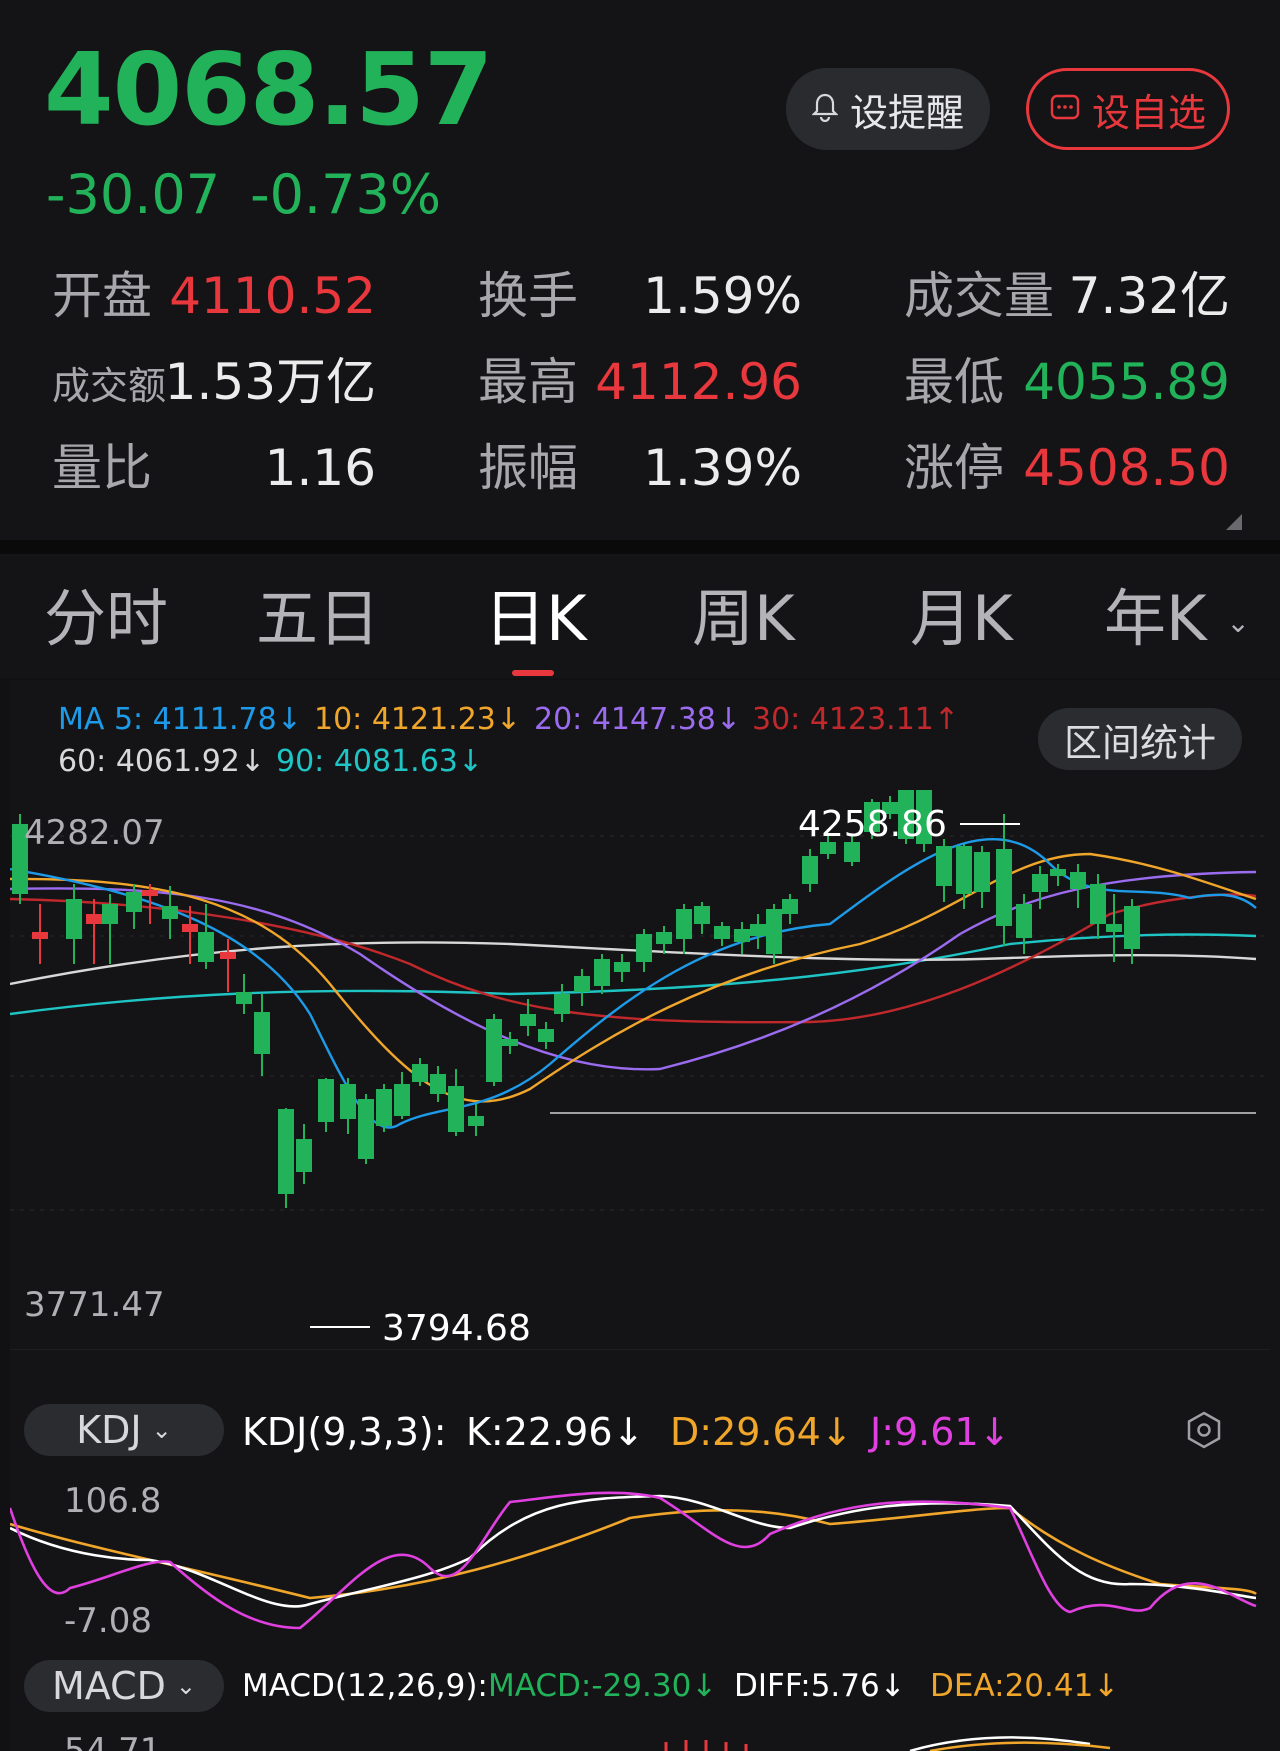 This screenshot has width=1280, height=1751. What do you see at coordinates (365, 1686) in the screenshot?
I see `macd-title: MACD(12,26,9):` at bounding box center [365, 1686].